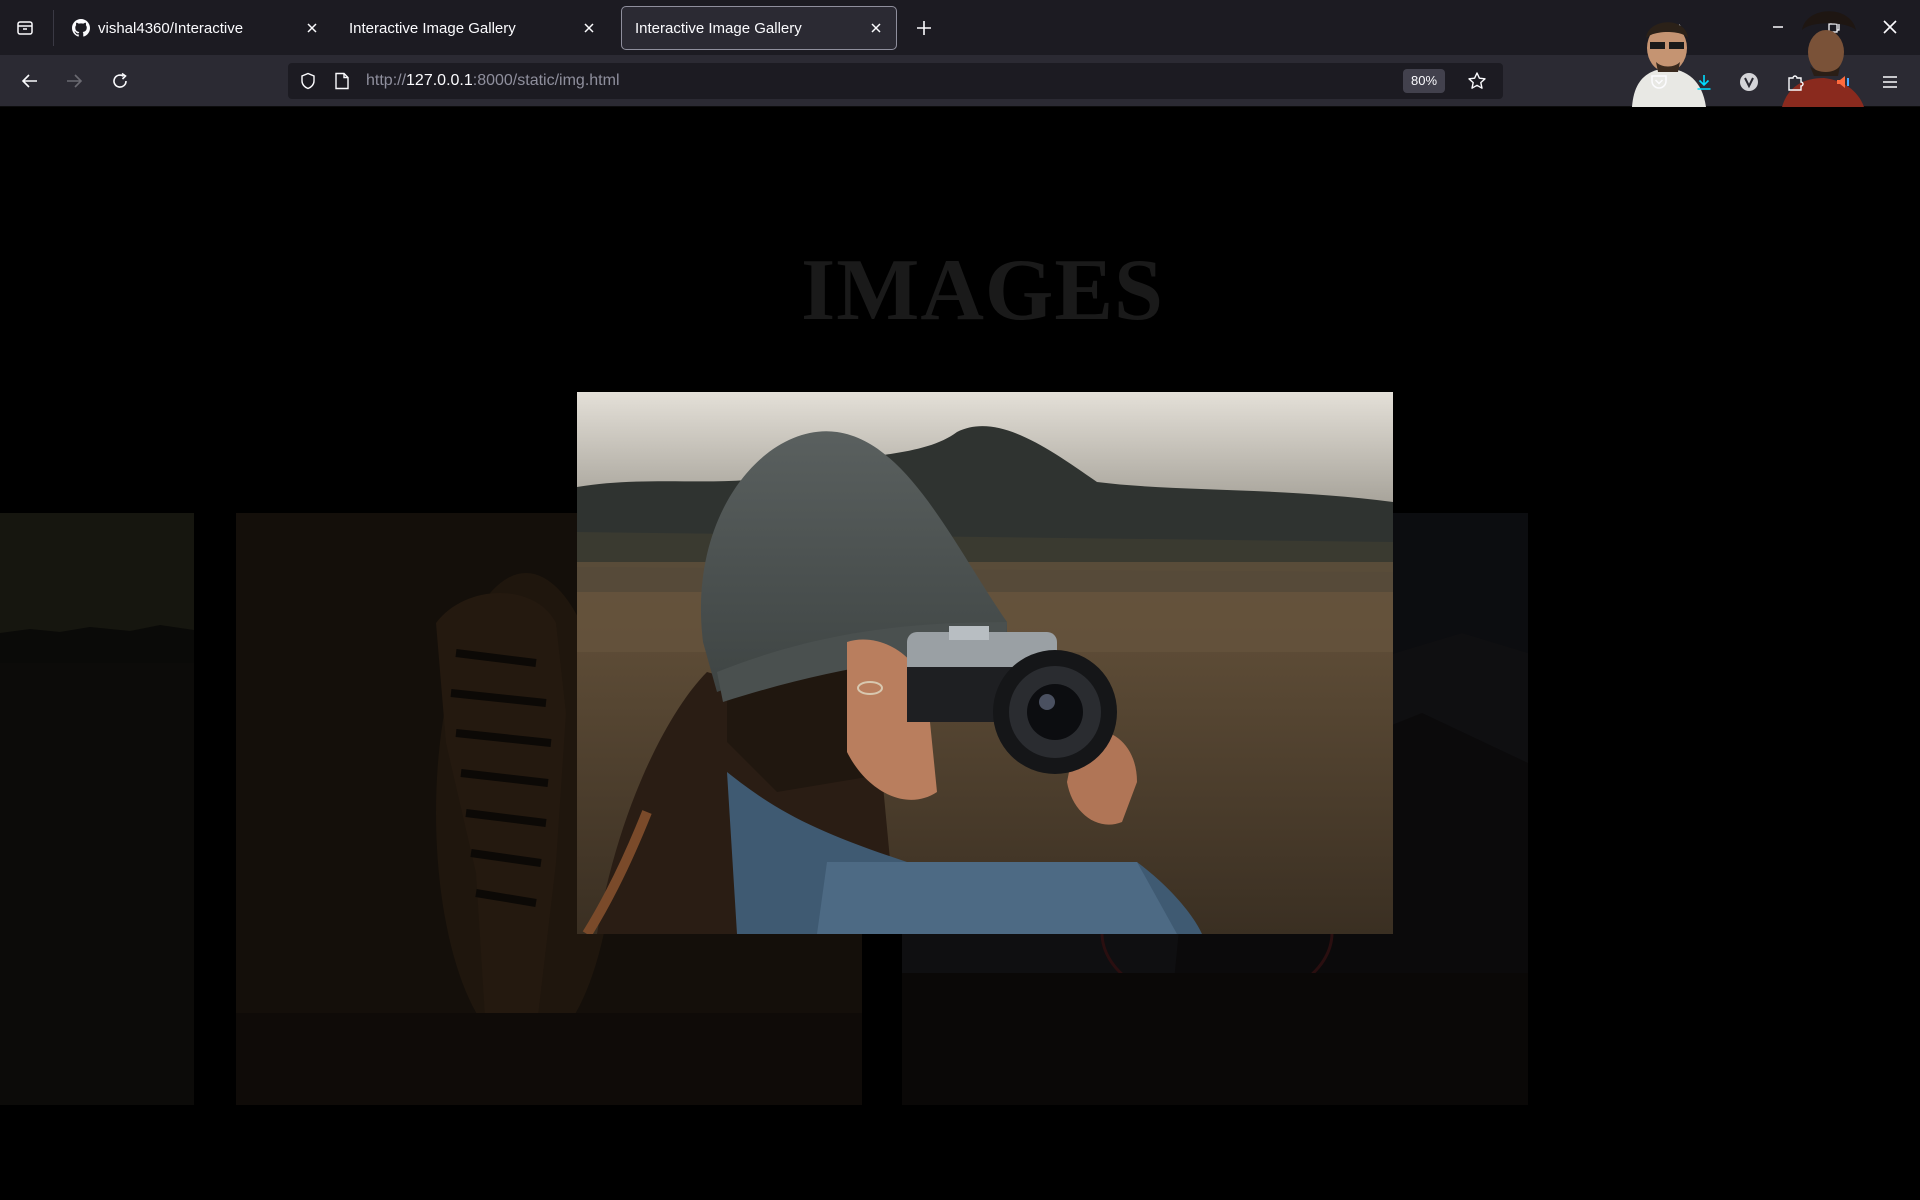 This screenshot has height=1200, width=1920. I want to click on new-tab-button, so click(924, 28).